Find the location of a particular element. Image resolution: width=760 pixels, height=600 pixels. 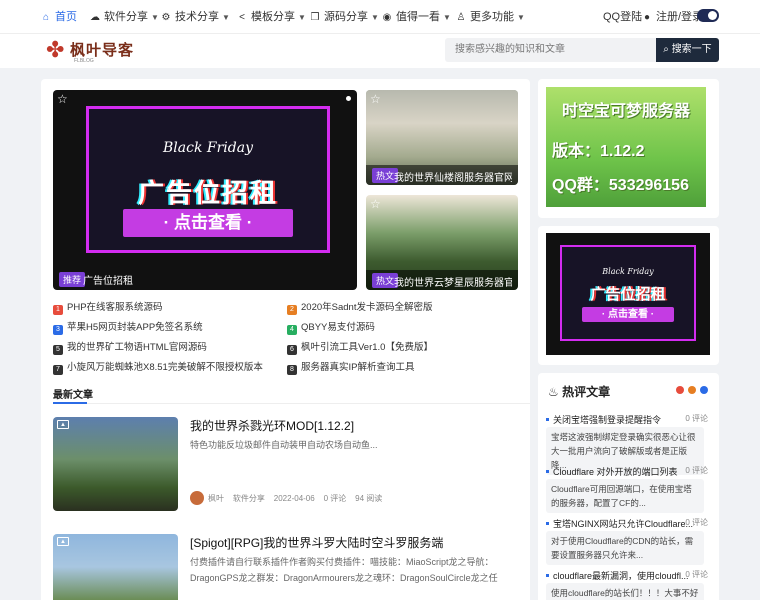

post-comments: 0 评论 is located at coordinates (335, 498).